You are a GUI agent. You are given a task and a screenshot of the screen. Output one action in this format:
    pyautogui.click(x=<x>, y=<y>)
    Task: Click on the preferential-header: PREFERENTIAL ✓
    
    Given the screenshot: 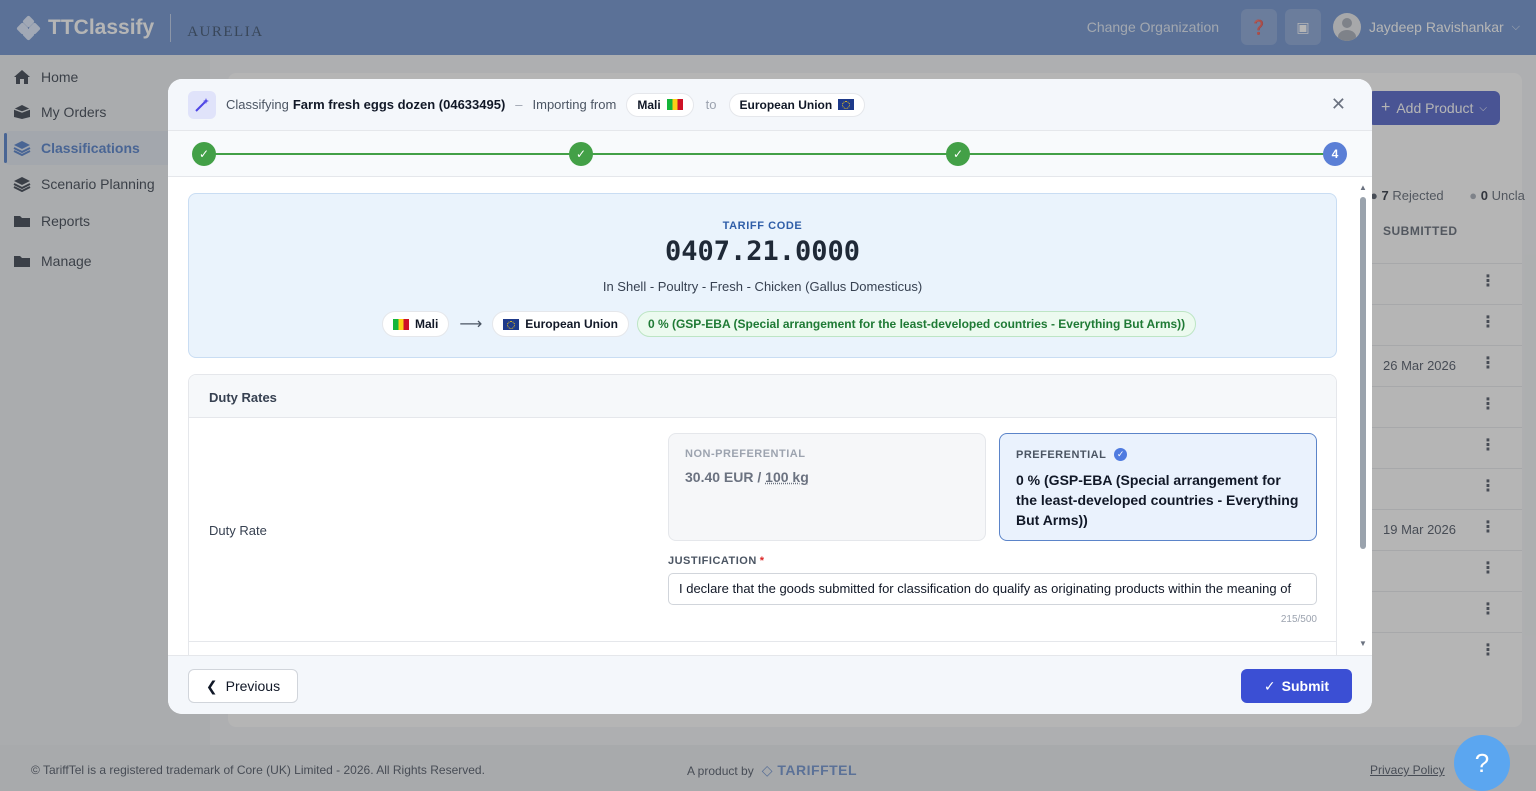 What is the action you would take?
    pyautogui.click(x=1158, y=454)
    